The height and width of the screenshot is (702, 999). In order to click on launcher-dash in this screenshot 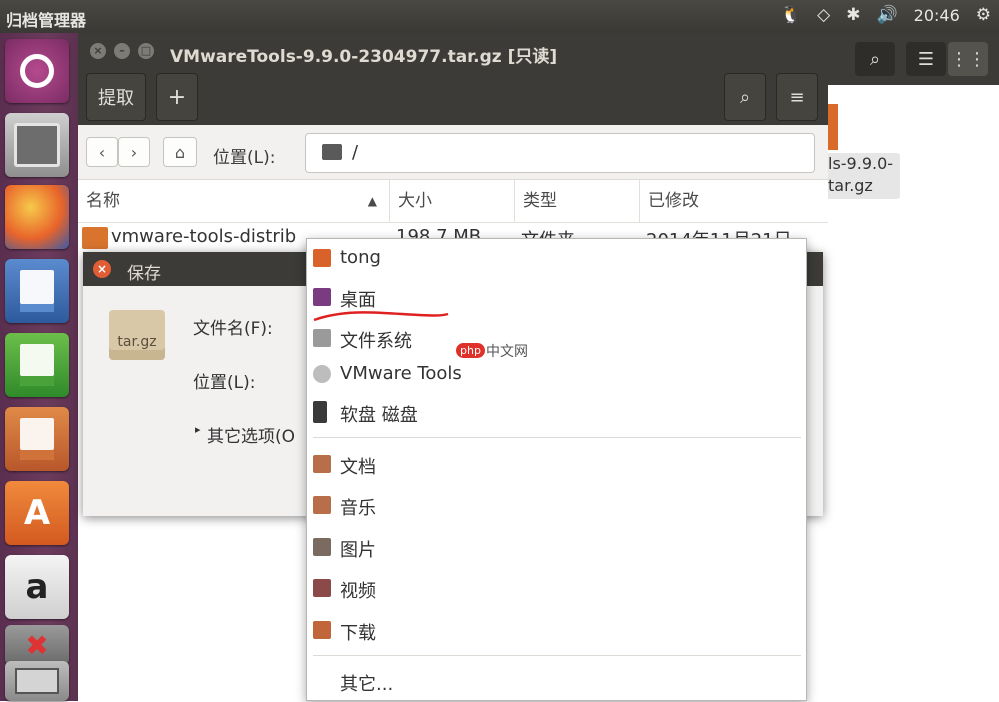, I will do `click(37, 71)`.